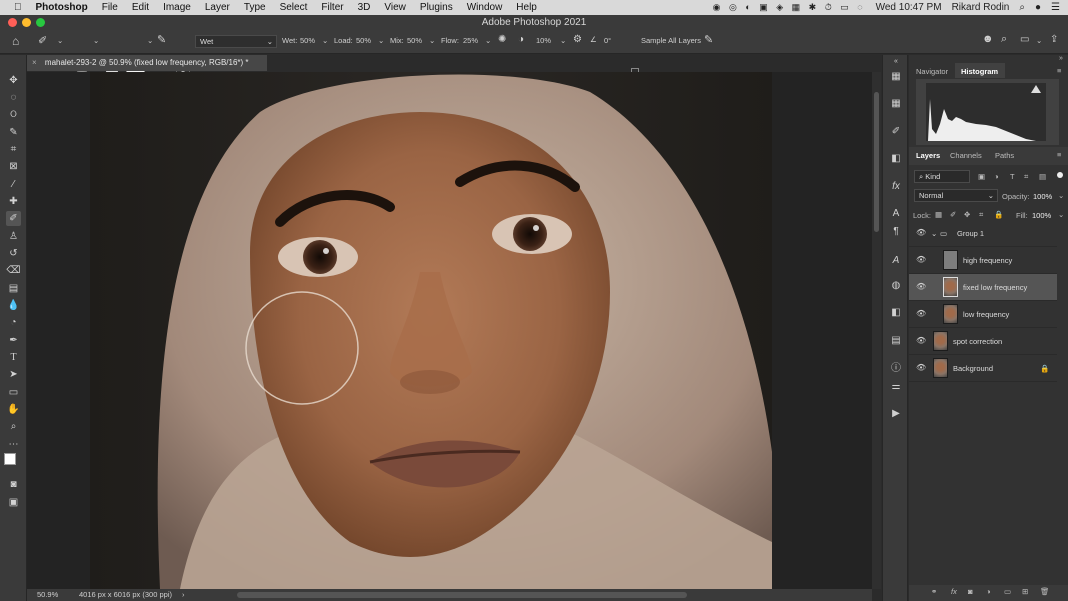 Image resolution: width=1068 pixels, height=601 pixels. Describe the element at coordinates (414, 40) in the screenshot. I see `mix-value: 50%` at that location.